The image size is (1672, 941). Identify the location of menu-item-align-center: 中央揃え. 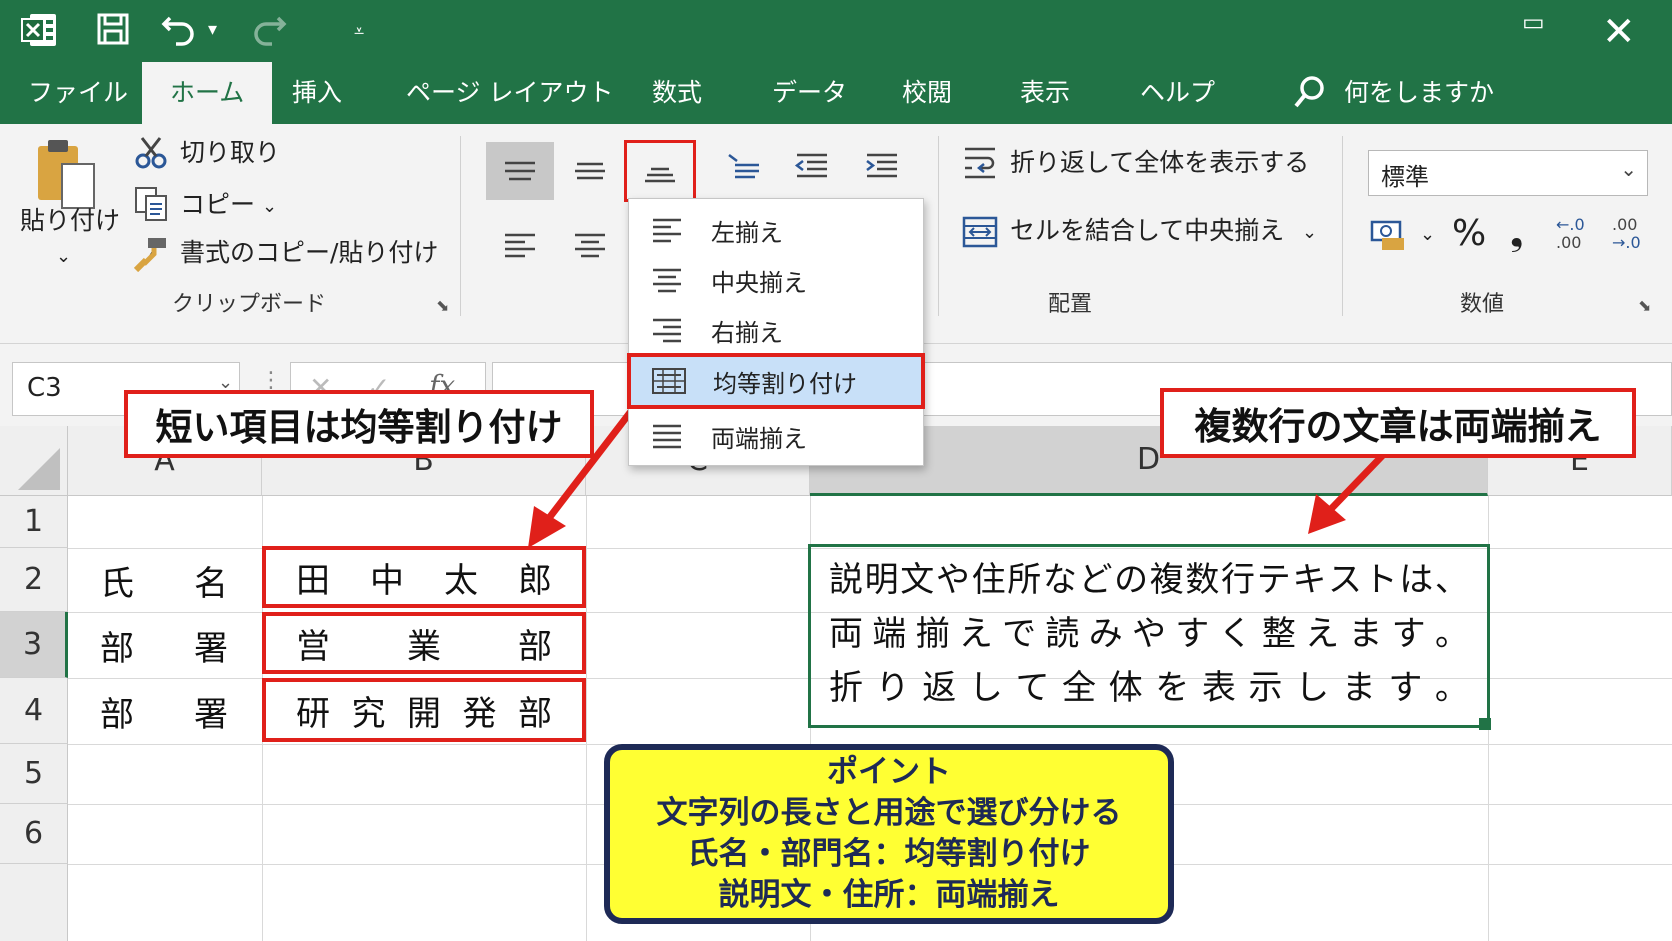
(776, 280).